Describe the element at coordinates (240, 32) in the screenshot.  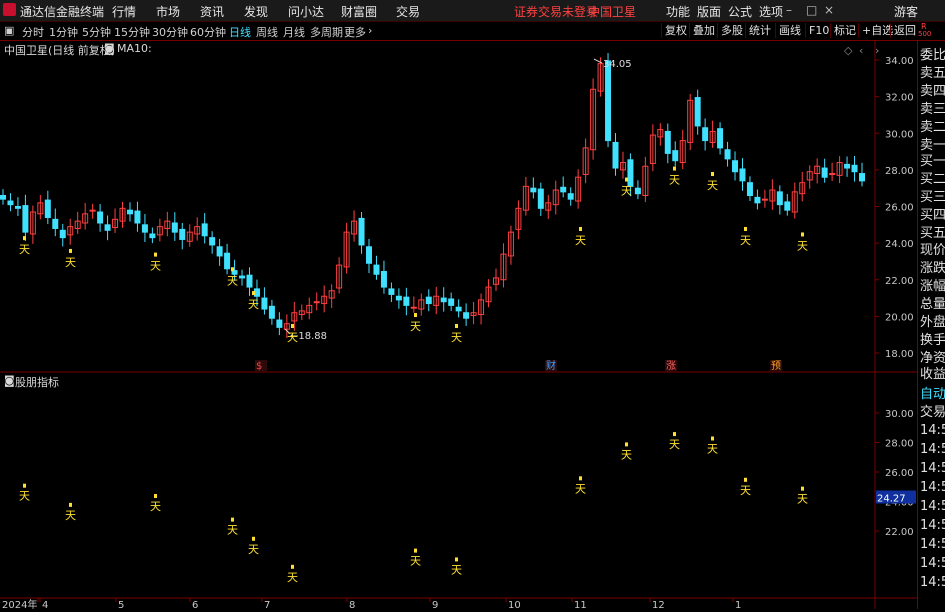
I see `period-daily: 日线` at that location.